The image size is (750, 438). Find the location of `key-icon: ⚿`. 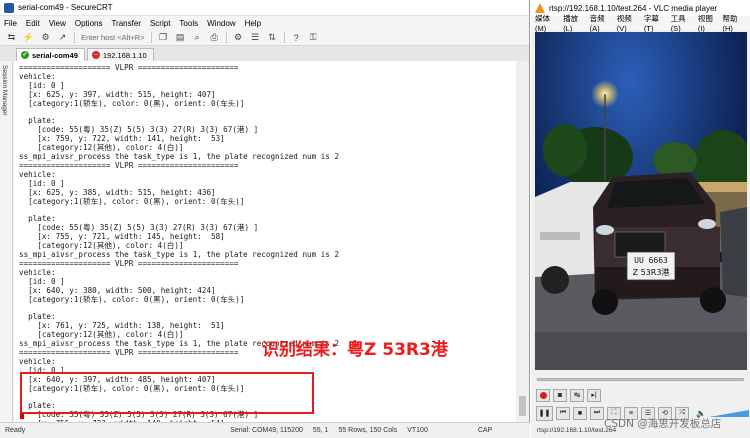

key-icon: ⚿ is located at coordinates (313, 37).